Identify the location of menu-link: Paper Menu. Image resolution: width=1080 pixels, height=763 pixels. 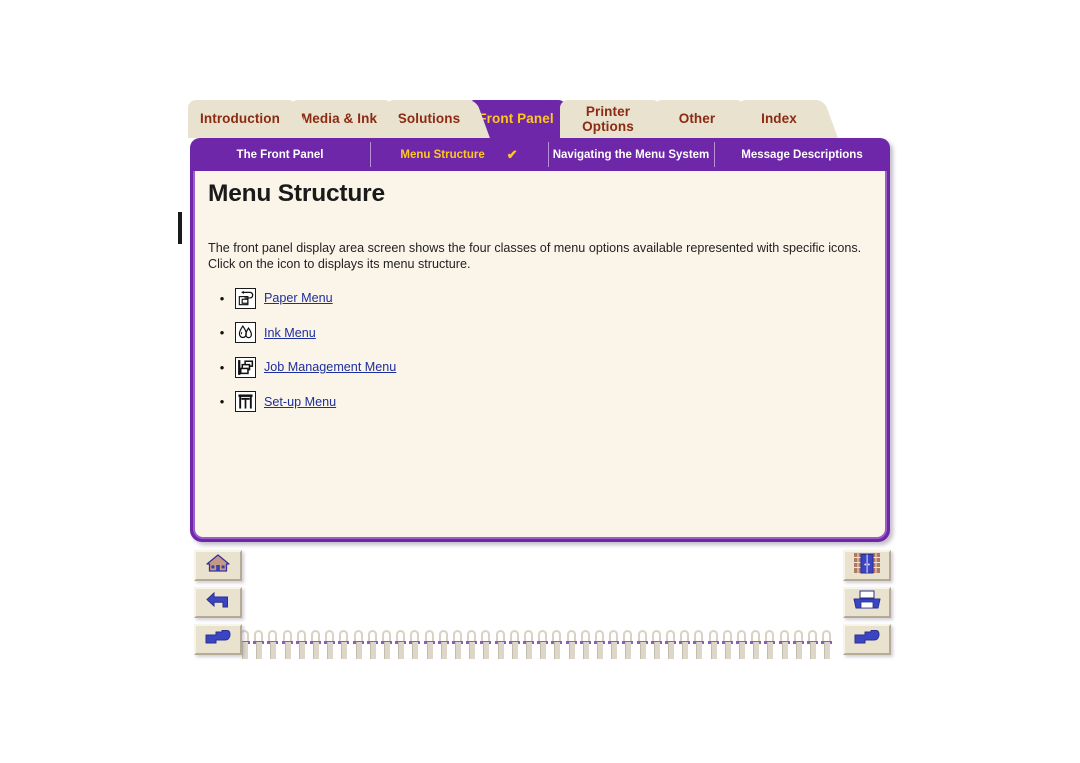
(298, 298).